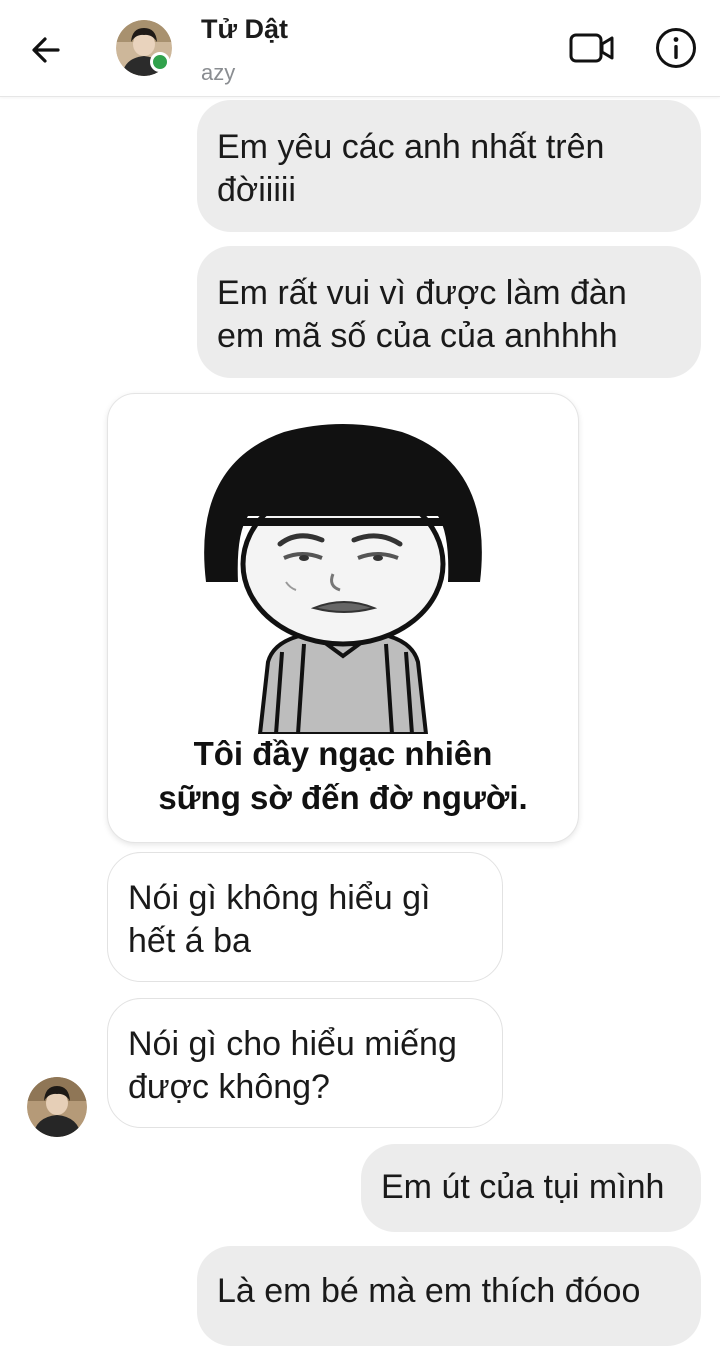  I want to click on message-line: Em rất vui vì được làm đàn, so click(422, 293).